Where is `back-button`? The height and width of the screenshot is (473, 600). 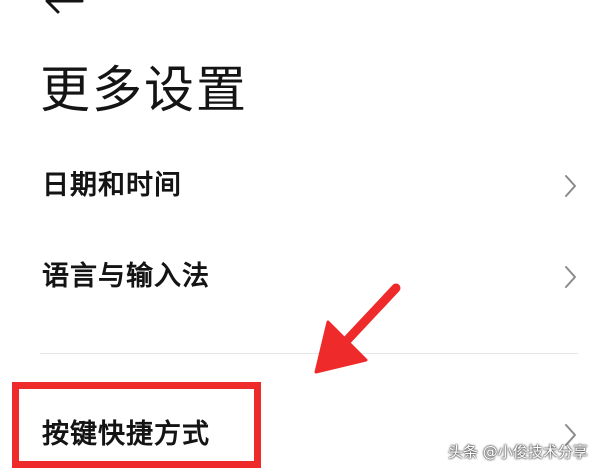
back-button is located at coordinates (64, 8).